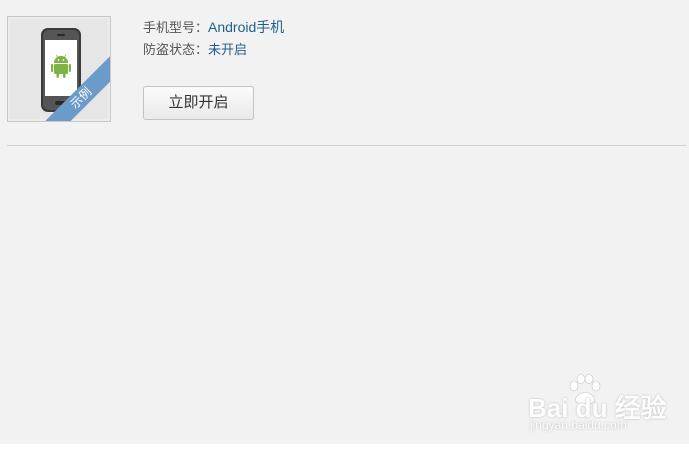 Image resolution: width=689 pixels, height=449 pixels. I want to click on status-row: 防盗状态：未开启, so click(213, 50).